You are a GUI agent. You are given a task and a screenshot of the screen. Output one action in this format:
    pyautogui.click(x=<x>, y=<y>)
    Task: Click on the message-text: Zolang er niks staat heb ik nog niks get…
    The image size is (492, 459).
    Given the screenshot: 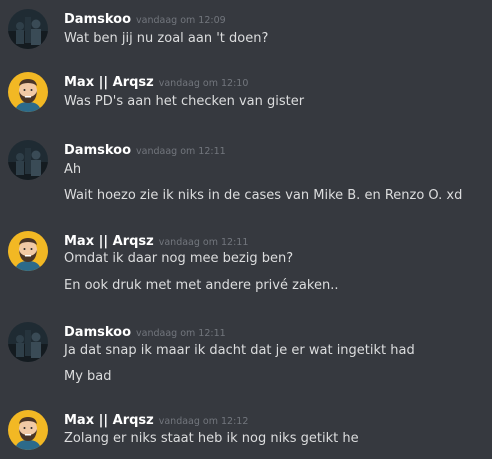 What is the action you would take?
    pyautogui.click(x=211, y=438)
    